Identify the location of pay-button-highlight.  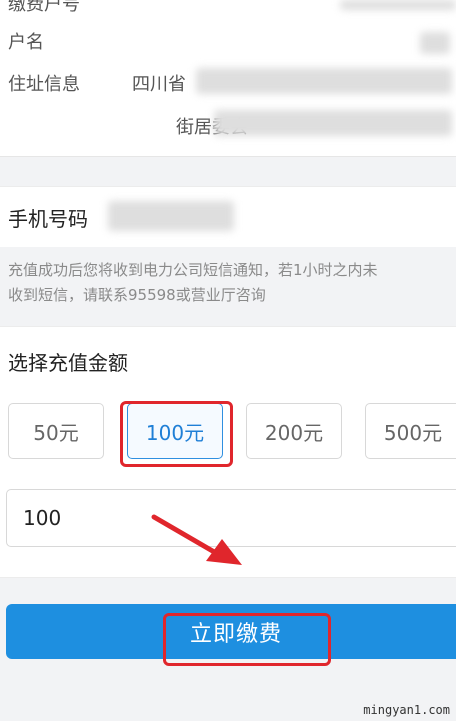
(247, 639).